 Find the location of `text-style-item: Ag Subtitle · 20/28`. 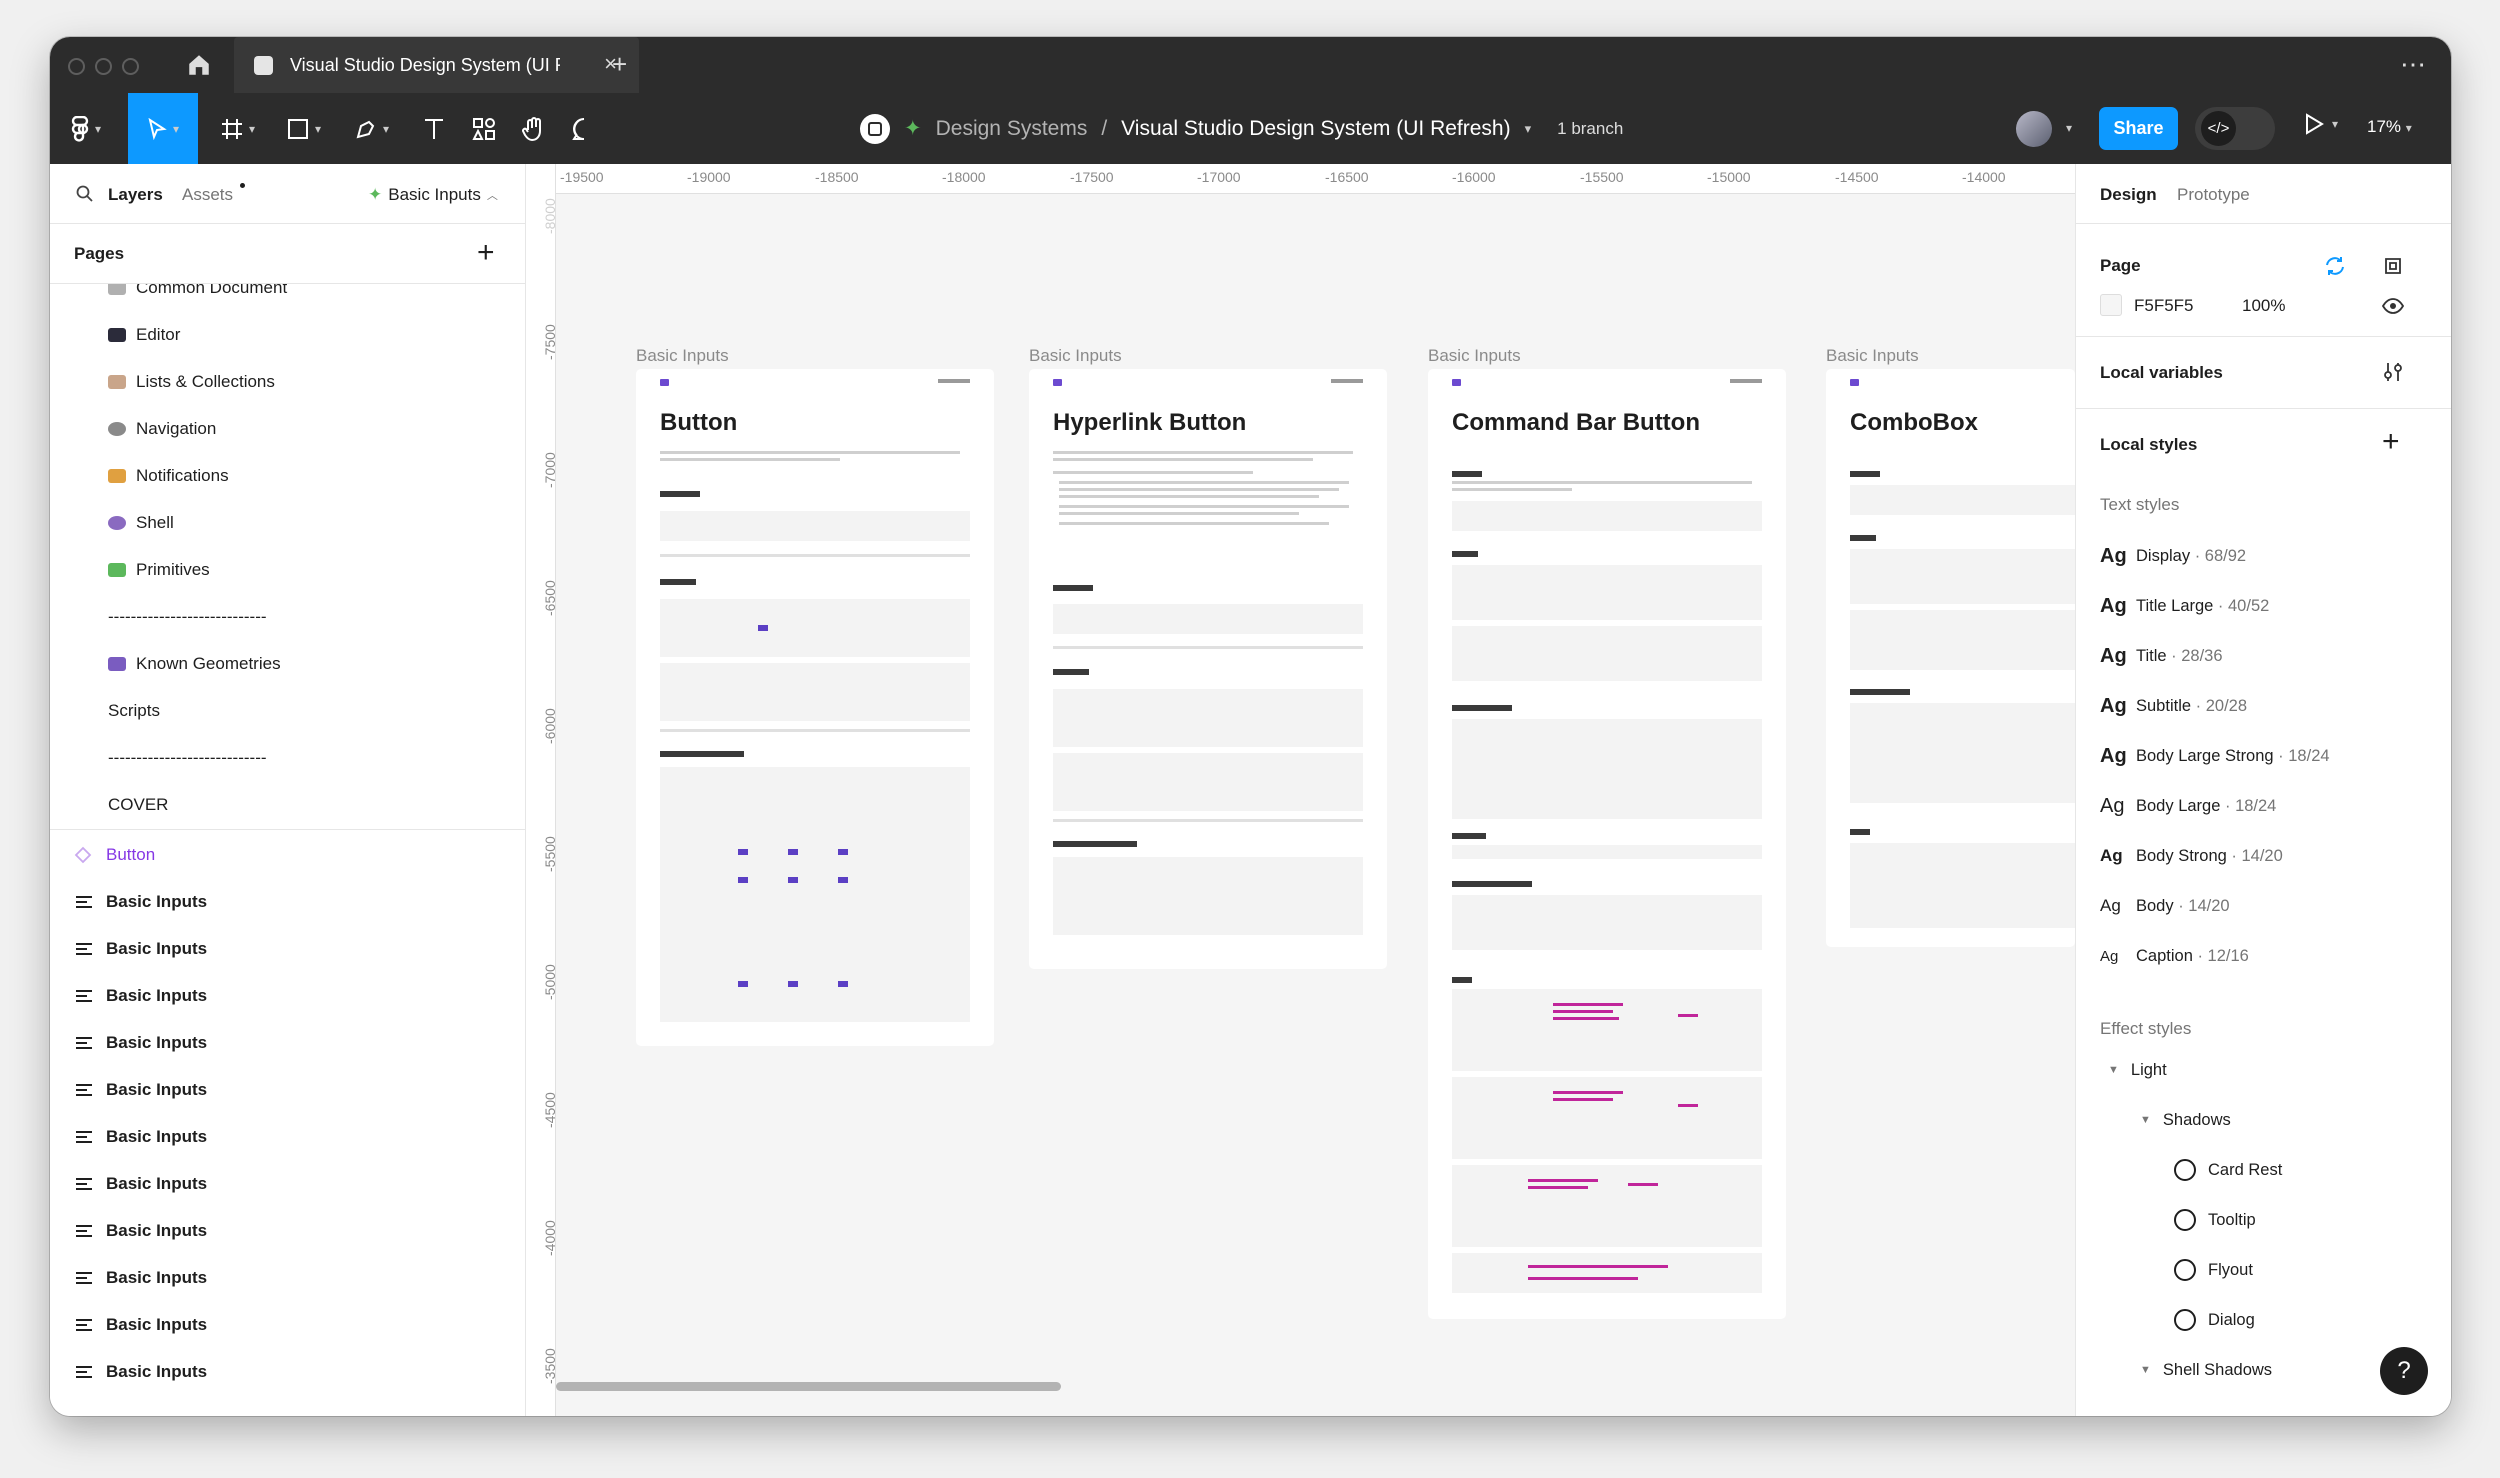

text-style-item: Ag Subtitle · 20/28 is located at coordinates (2173, 706).